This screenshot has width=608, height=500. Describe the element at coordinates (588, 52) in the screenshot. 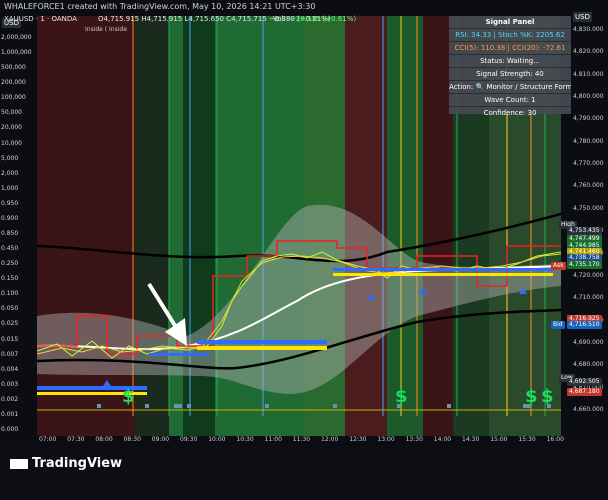

I see `right-tick-label: 4,820.000` at that location.